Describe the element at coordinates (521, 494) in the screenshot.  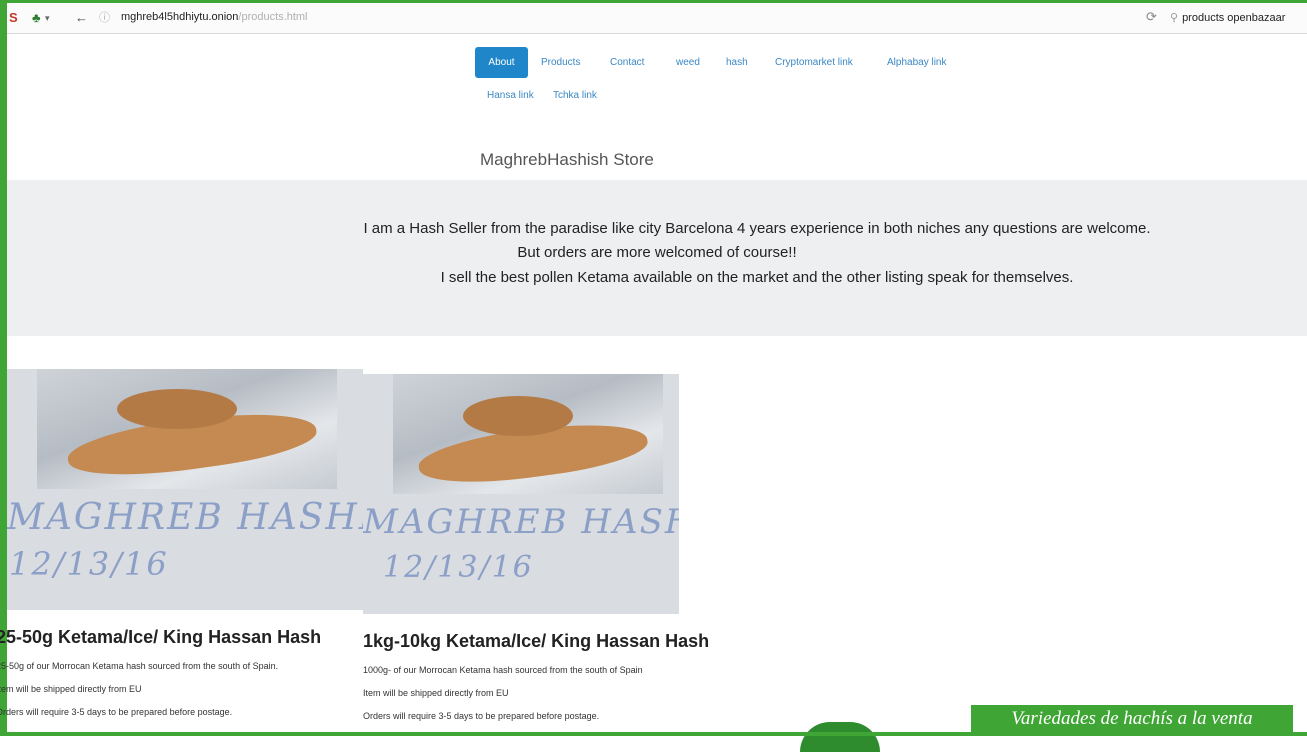
I see `product-photo-2: MAGHREB HASHISH 12/13/16` at that location.